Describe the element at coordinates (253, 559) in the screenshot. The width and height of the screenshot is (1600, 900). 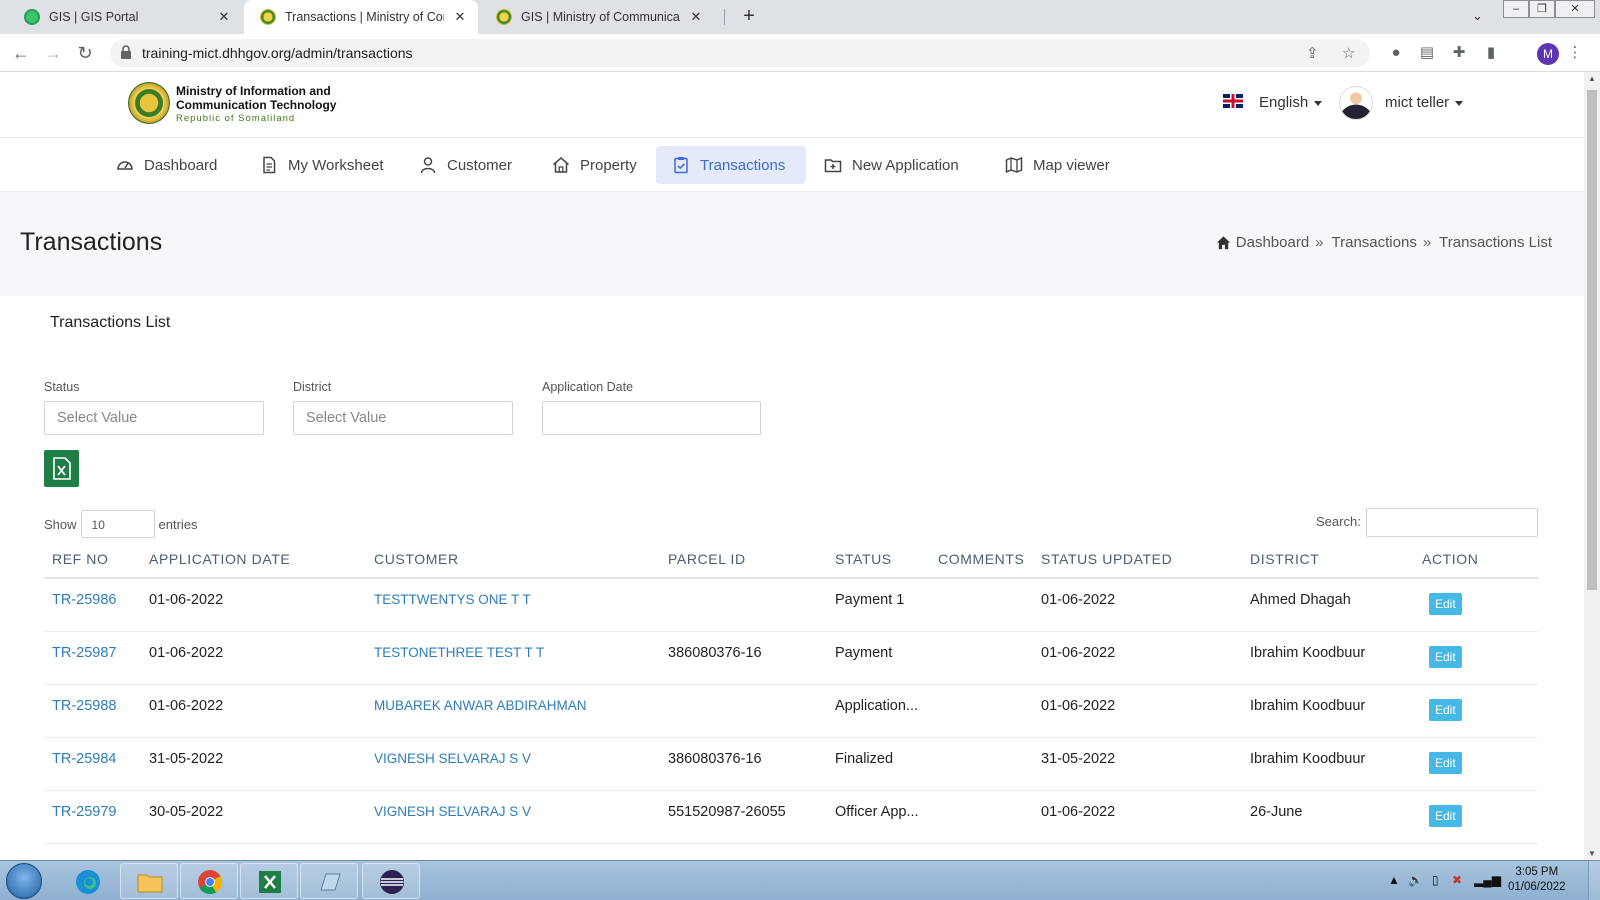
I see `column-header-application-date: APPLICATION DATE` at that location.